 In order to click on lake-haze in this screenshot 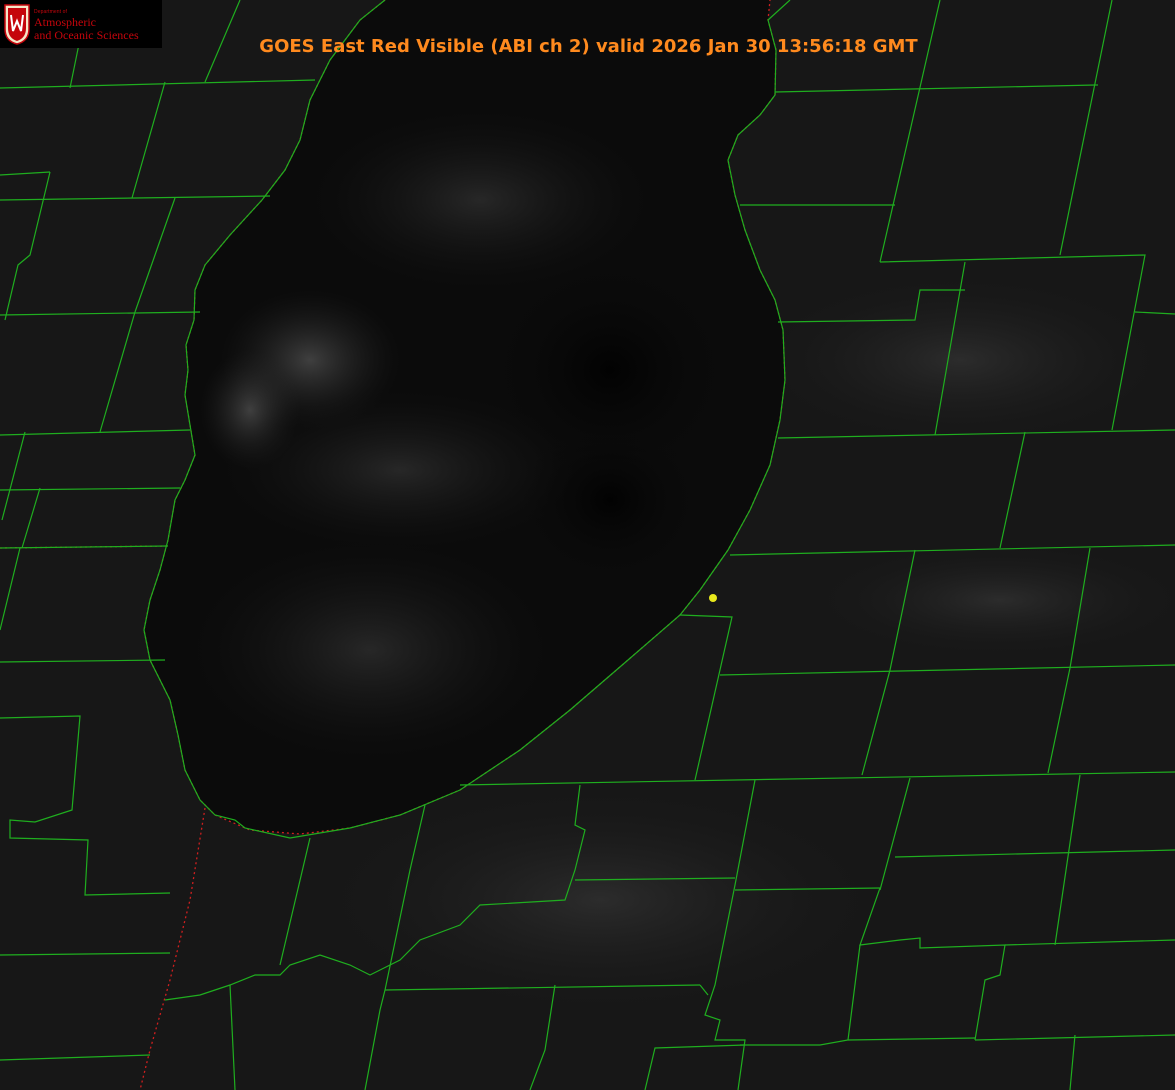, I will do `click(370, 650)`.